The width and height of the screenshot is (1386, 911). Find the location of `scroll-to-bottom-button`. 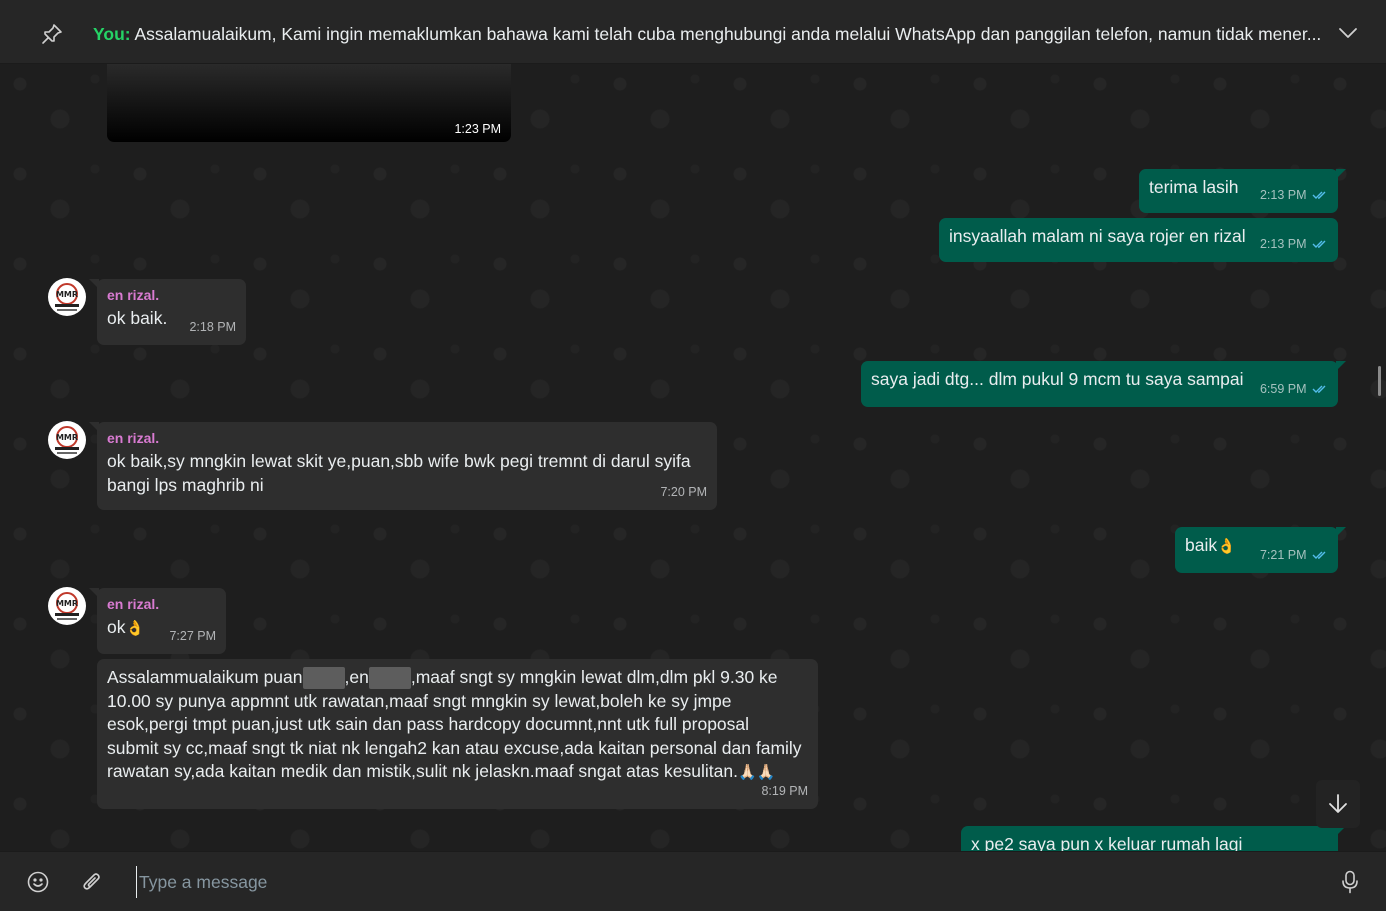

scroll-to-bottom-button is located at coordinates (1338, 804).